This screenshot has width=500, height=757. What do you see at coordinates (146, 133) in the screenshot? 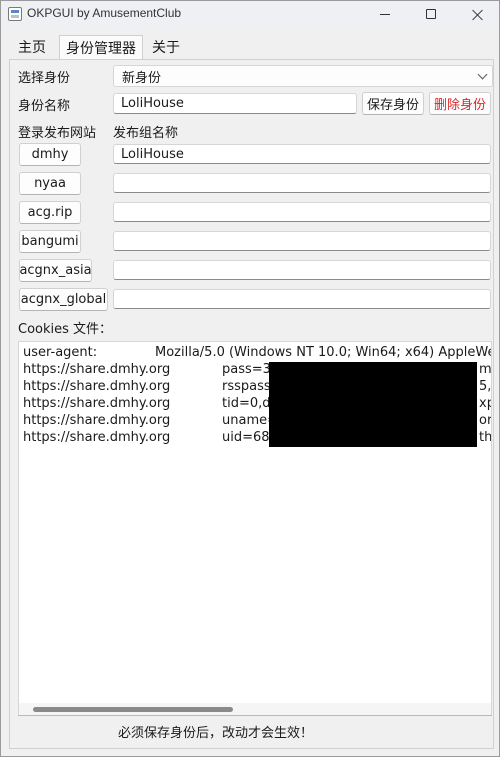
I see `group-name-header: 发布组名称` at bounding box center [146, 133].